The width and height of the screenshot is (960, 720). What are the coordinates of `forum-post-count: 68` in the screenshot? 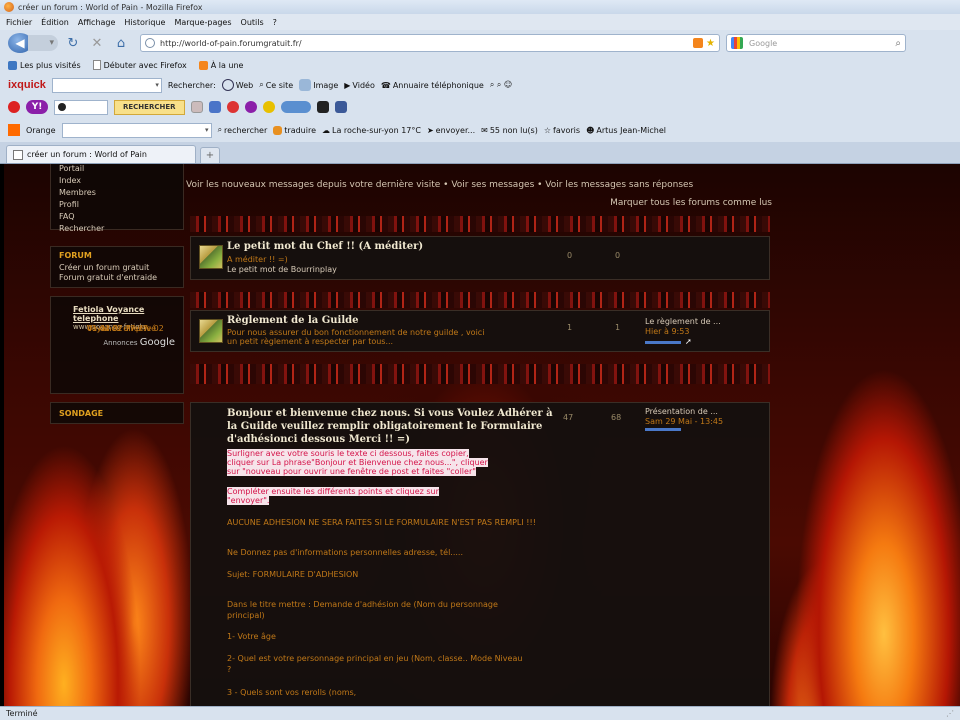 It's located at (616, 417).